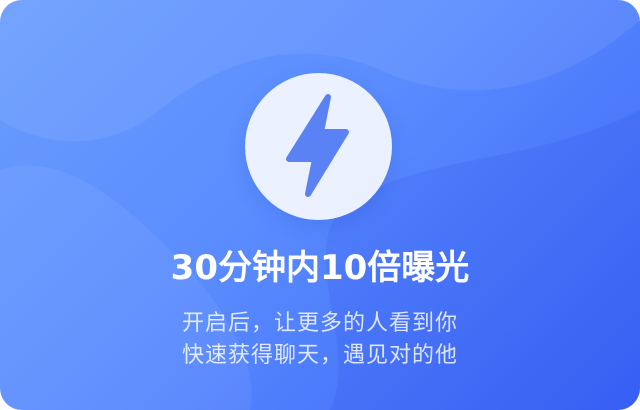 This screenshot has height=410, width=640. Describe the element at coordinates (319, 355) in the screenshot. I see `promo-subtitle-line-2: 快速获得聊天，遇见对的他` at that location.